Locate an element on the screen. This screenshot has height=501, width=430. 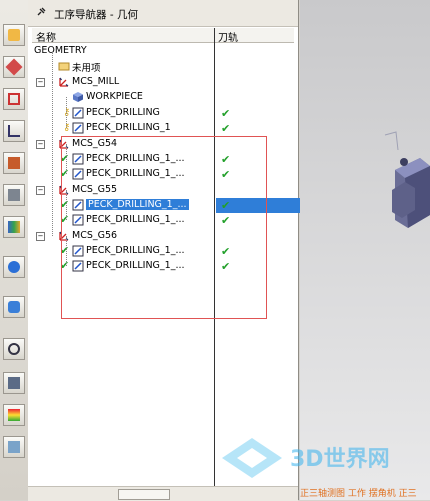
tree-node: GEOMETRY is located at coordinates (161, 51).